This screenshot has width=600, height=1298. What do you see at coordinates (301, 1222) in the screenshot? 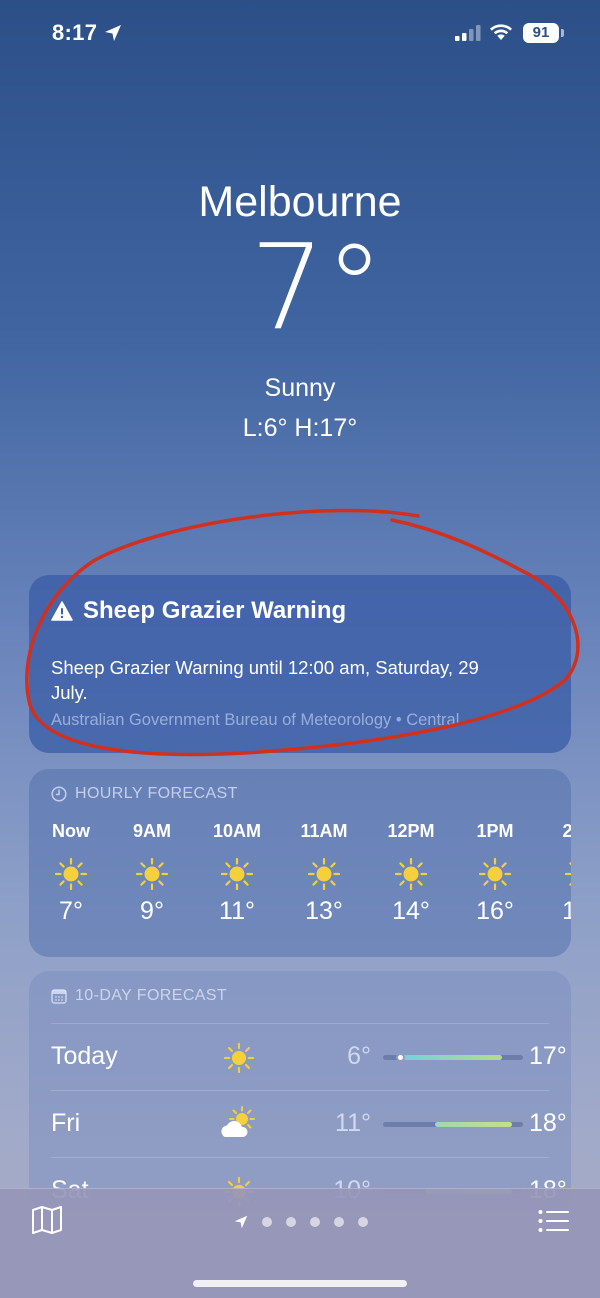
I see `page-indicator` at bounding box center [301, 1222].